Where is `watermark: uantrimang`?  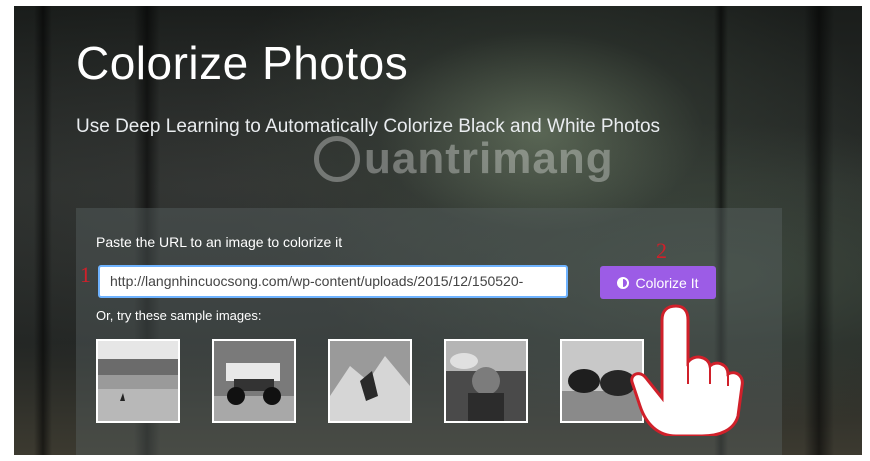 watermark: uantrimang is located at coordinates (464, 159).